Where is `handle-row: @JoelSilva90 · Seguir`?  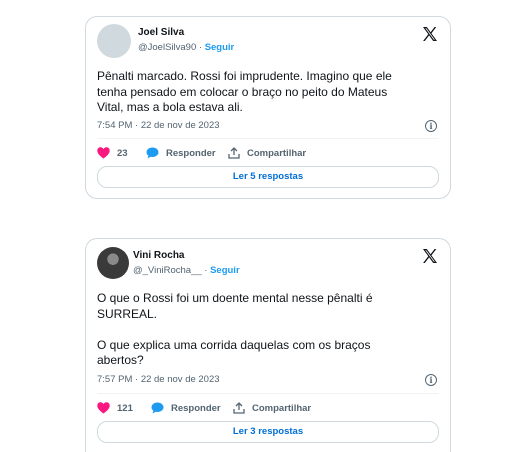
handle-row: @JoelSilva90 · Seguir is located at coordinates (186, 47).